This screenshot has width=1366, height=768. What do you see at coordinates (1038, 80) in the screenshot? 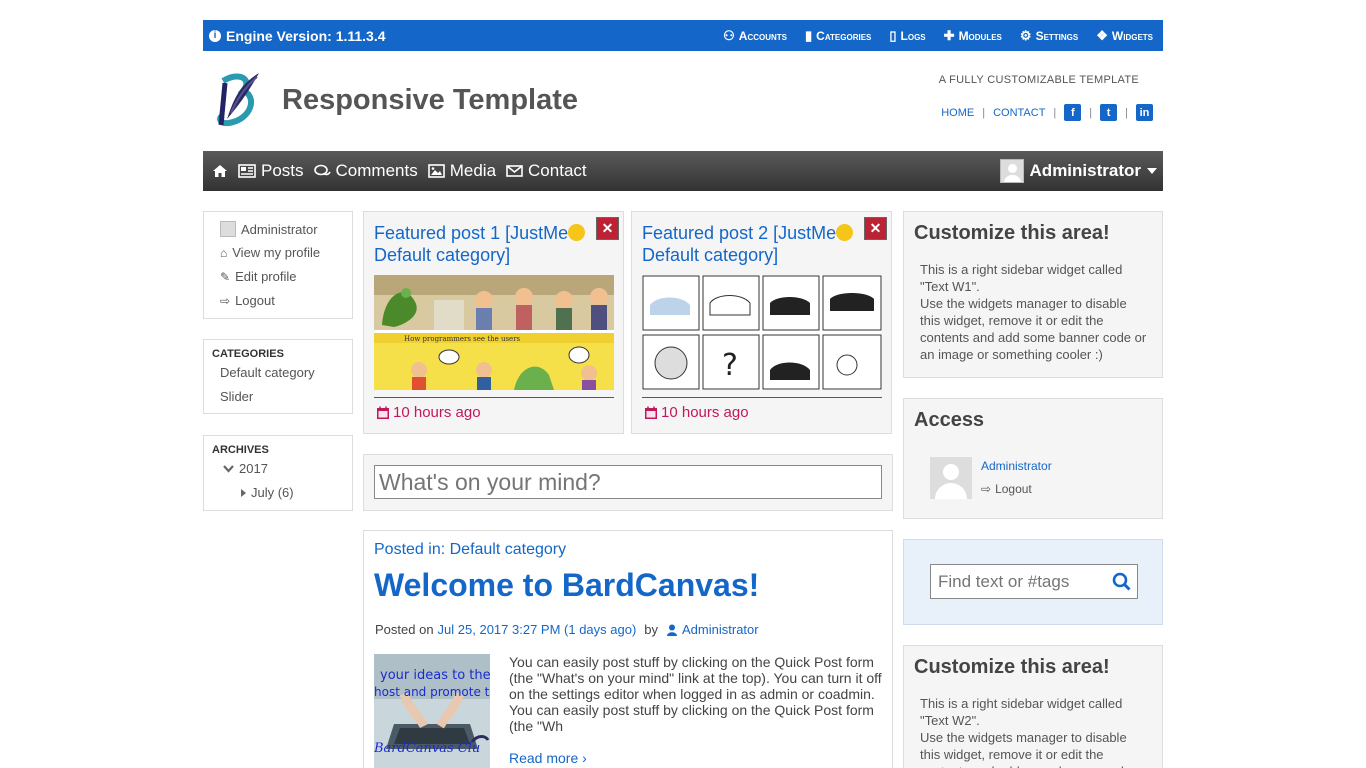
I see `site-slogan: A FULLY CUSTOMIZABLE TEMPLATE` at bounding box center [1038, 80].